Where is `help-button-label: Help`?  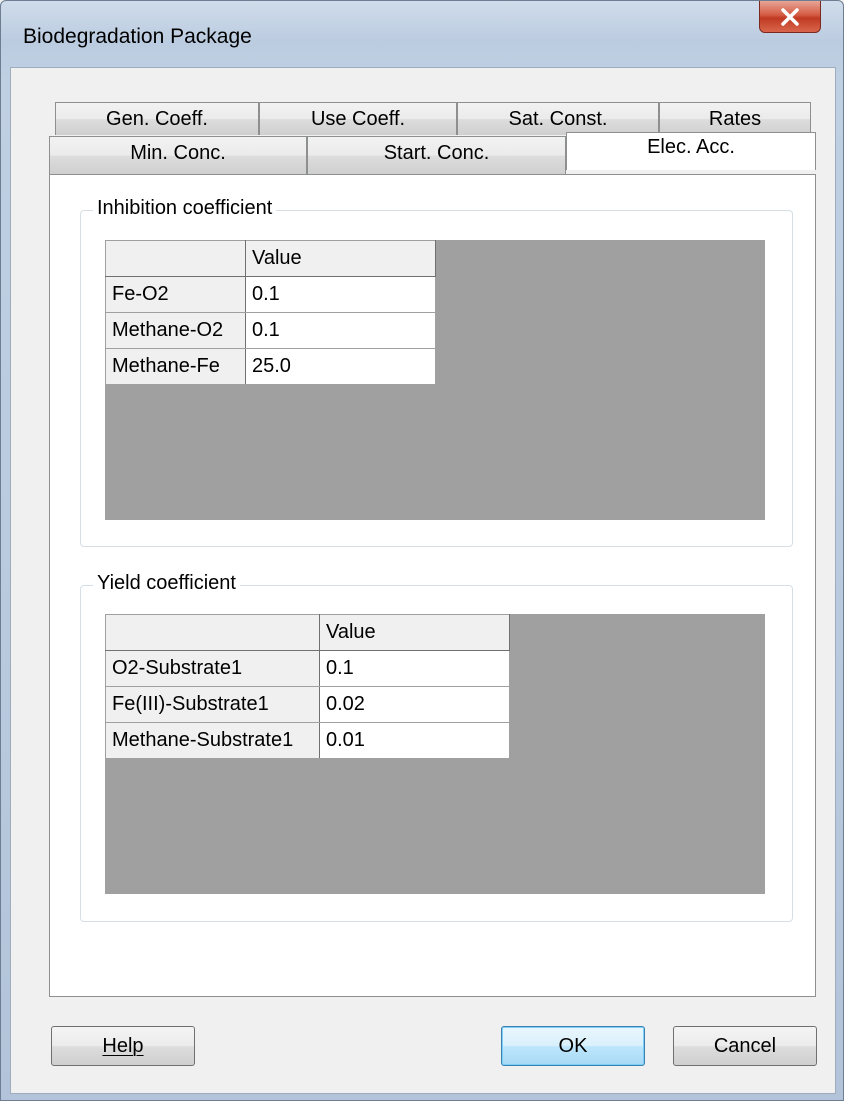 help-button-label: Help is located at coordinates (123, 1046).